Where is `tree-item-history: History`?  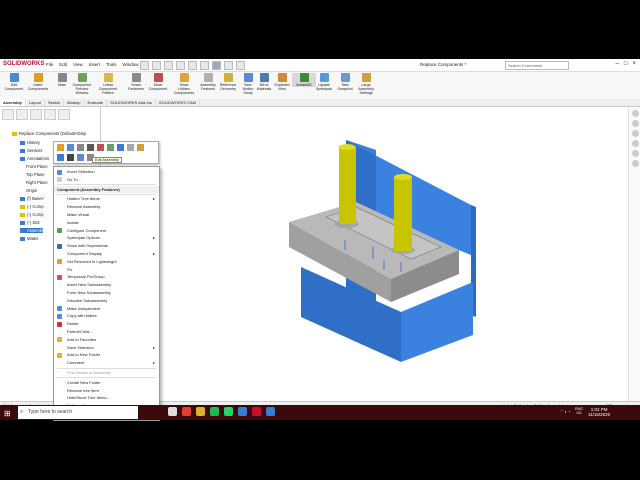 tree-item-history: History is located at coordinates (30, 142).